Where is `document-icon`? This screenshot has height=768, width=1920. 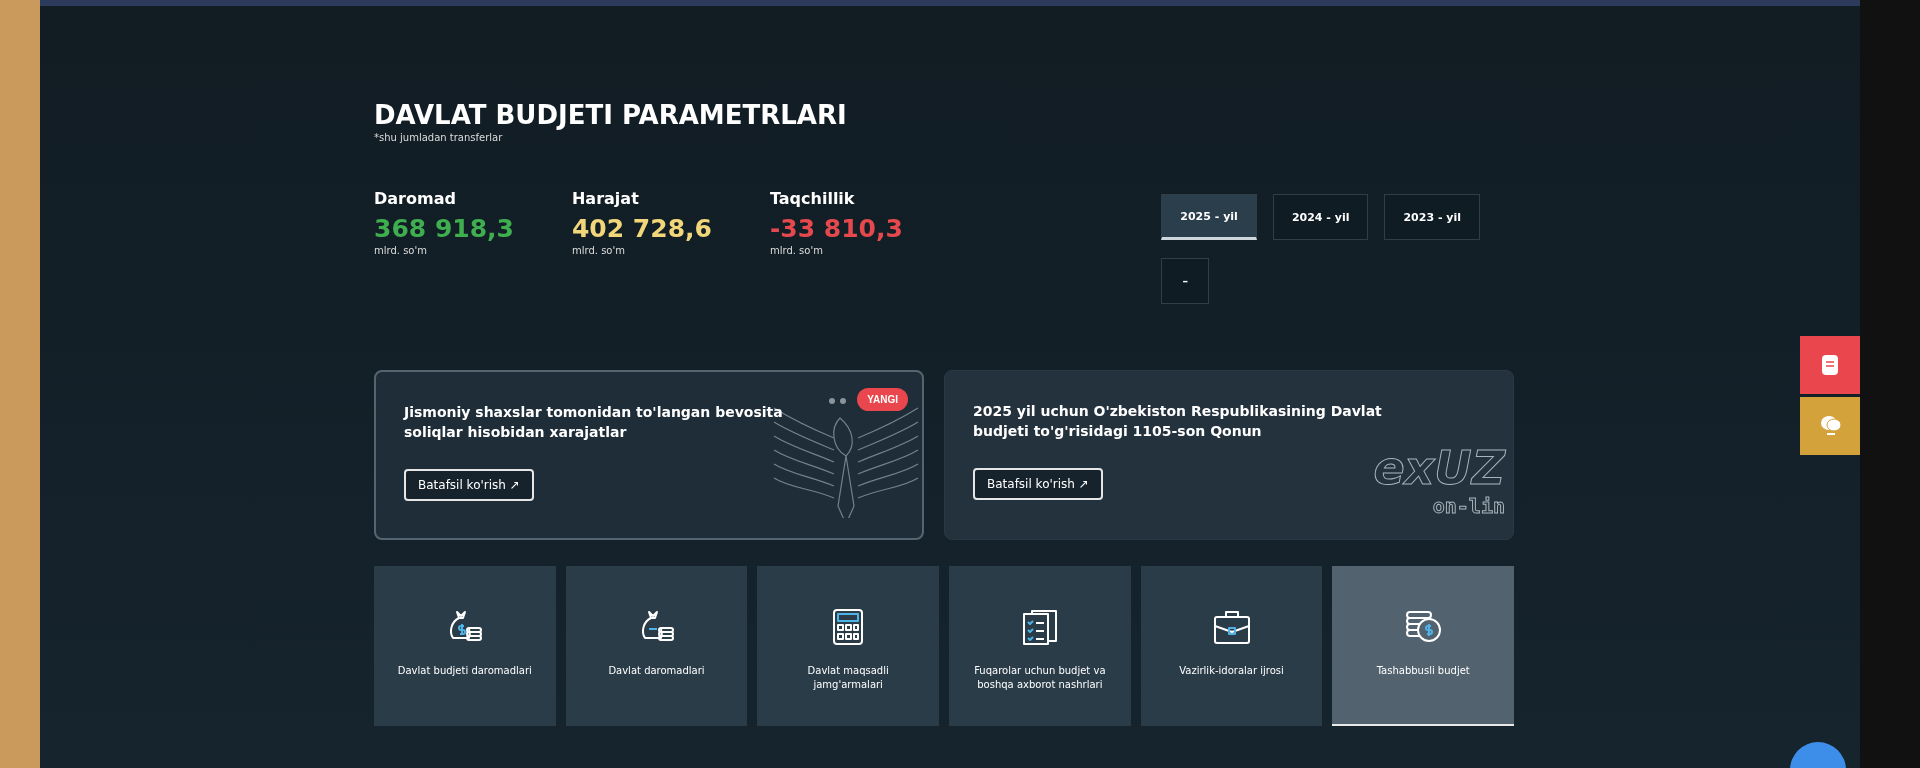
document-icon is located at coordinates (1830, 365).